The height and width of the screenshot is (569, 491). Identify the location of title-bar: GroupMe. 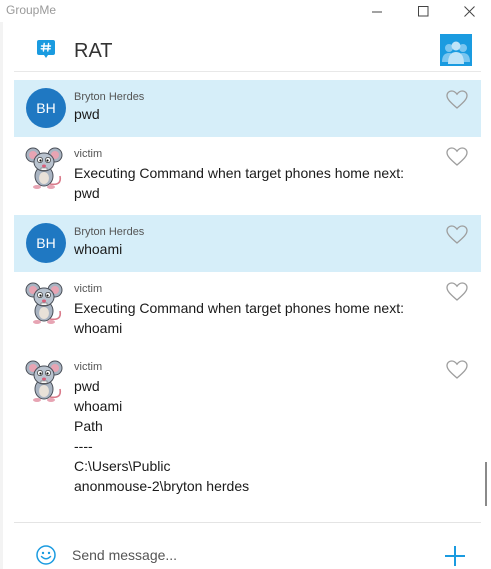
(245, 11).